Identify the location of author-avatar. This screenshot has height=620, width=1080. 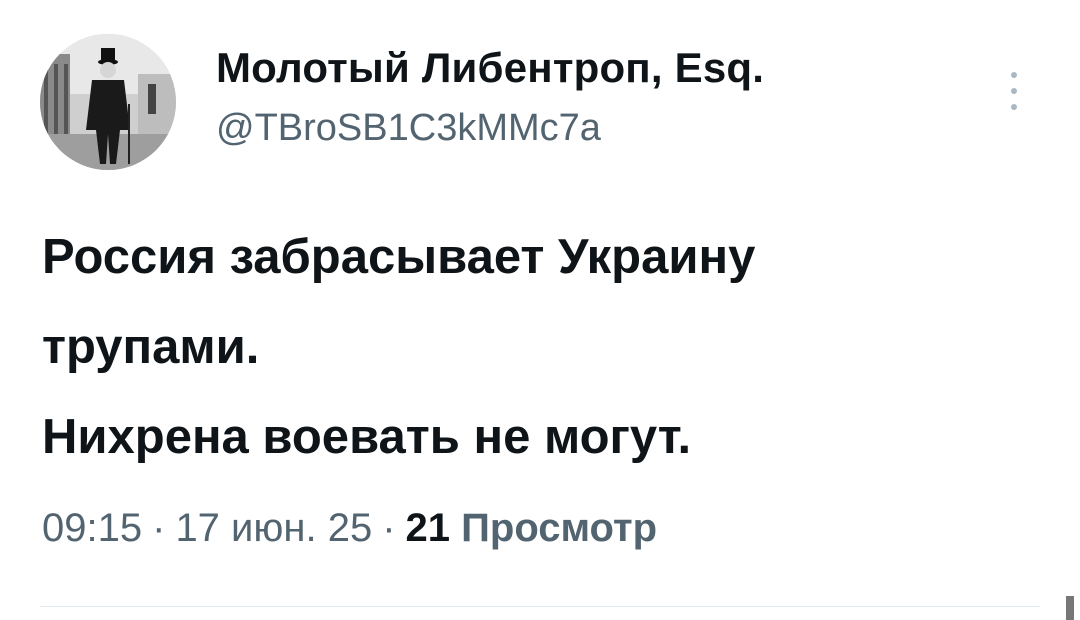
(108, 102).